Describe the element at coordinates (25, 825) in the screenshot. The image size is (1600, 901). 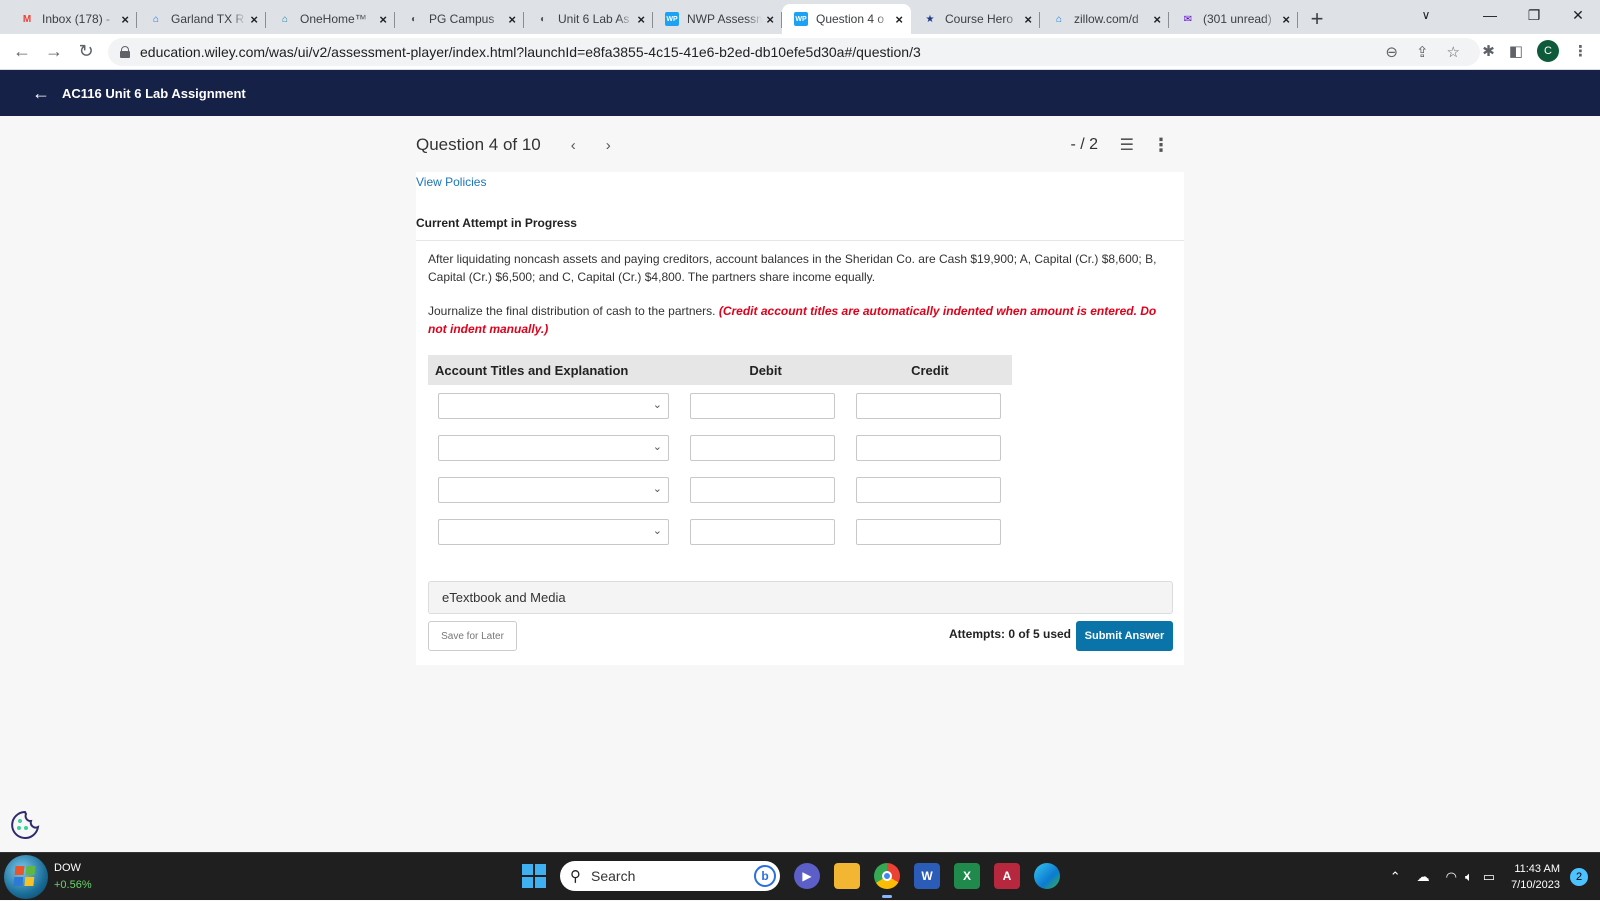
I see `cookie-settings-icon` at that location.